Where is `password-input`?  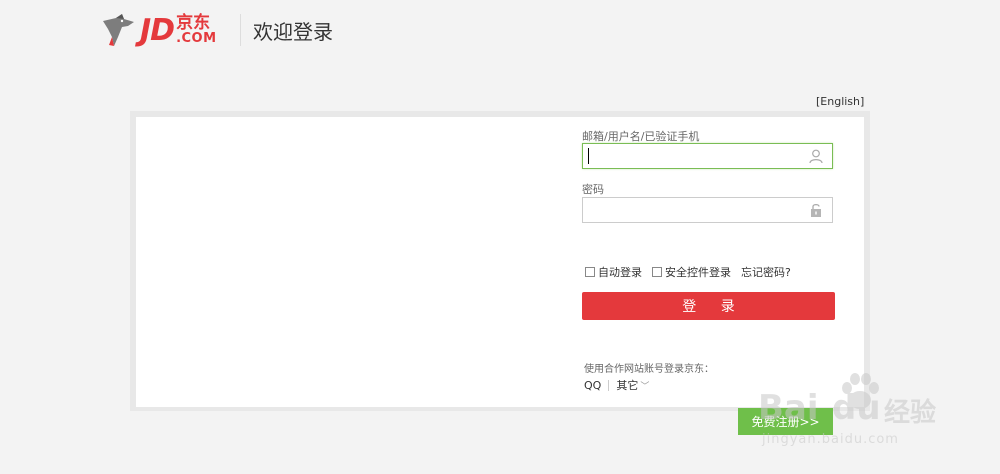
password-input is located at coordinates (696, 211).